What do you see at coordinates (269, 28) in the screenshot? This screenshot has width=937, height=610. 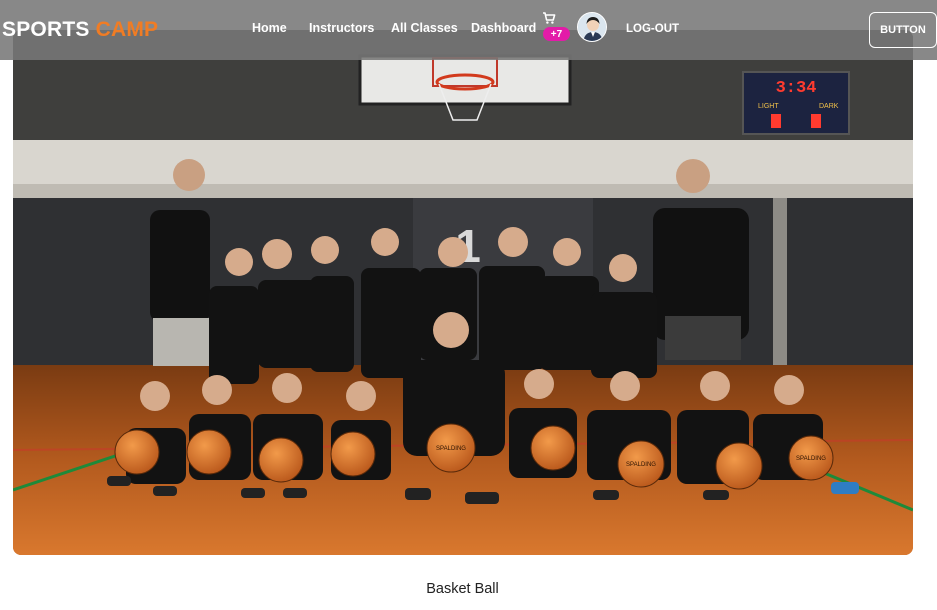 I see `nav-link-home: Home` at bounding box center [269, 28].